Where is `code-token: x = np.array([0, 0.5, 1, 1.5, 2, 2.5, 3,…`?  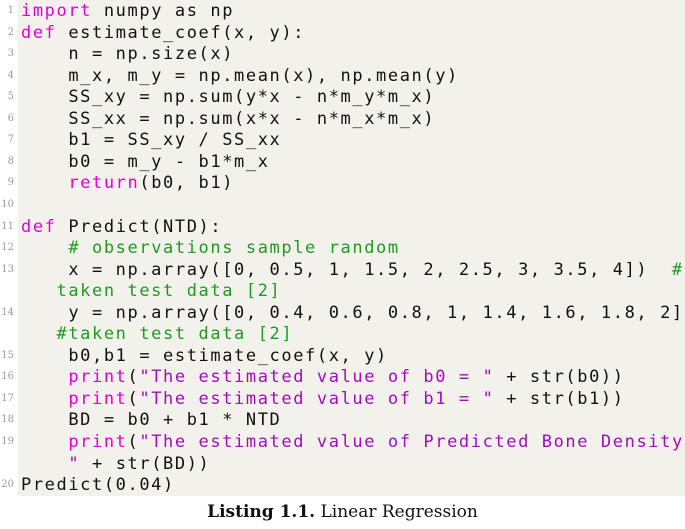
code-token: x = np.array([0, 0.5, 1, 1.5, 2, 2.5, 3,… is located at coordinates (346, 269).